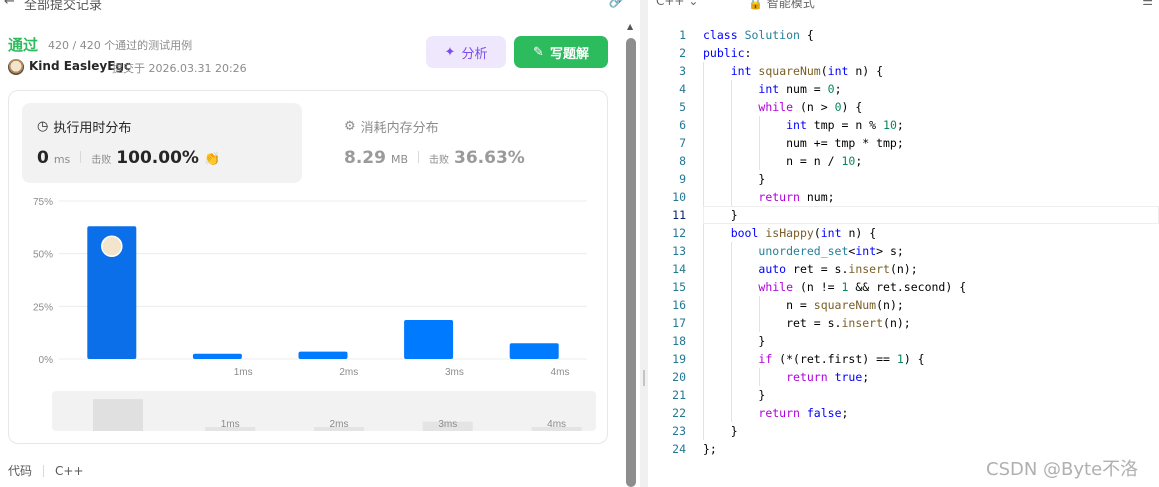  I want to click on code-line: 3 int squareNum(int n) {, so click(903, 71).